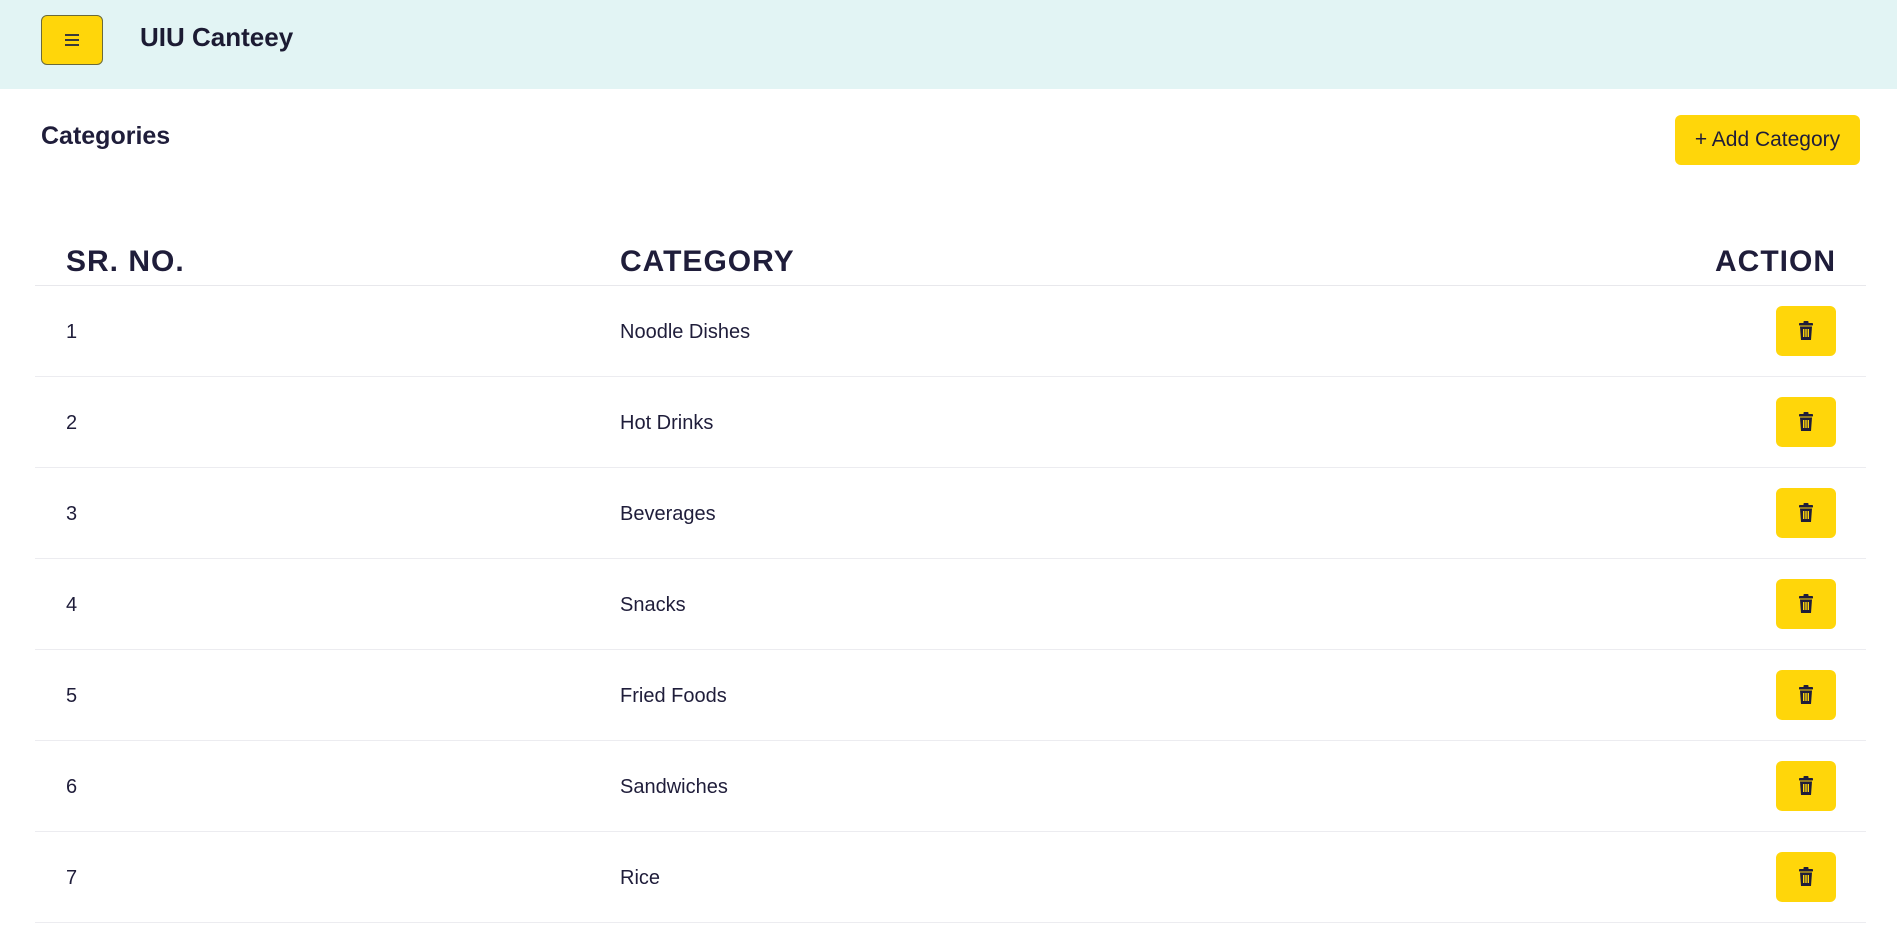 This screenshot has height=926, width=1897. What do you see at coordinates (1775, 261) in the screenshot?
I see `column-header-action: ACTION` at bounding box center [1775, 261].